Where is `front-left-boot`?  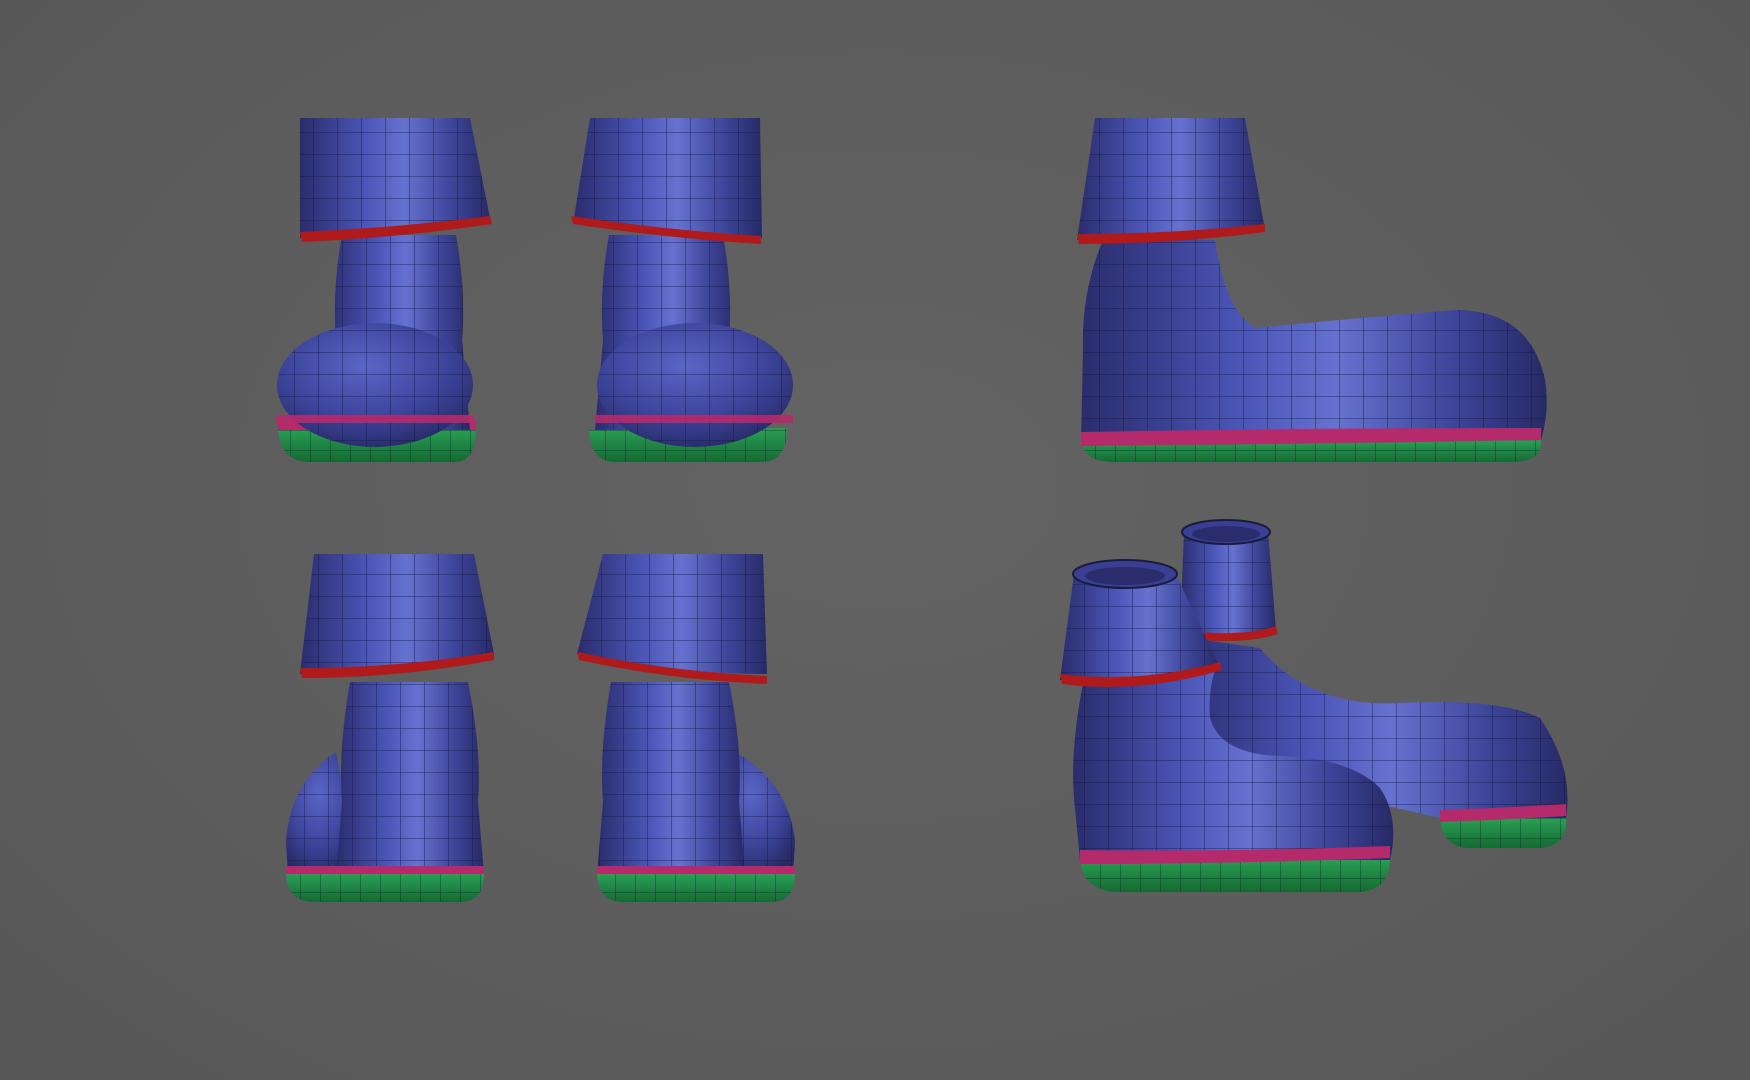 front-left-boot is located at coordinates (385, 290).